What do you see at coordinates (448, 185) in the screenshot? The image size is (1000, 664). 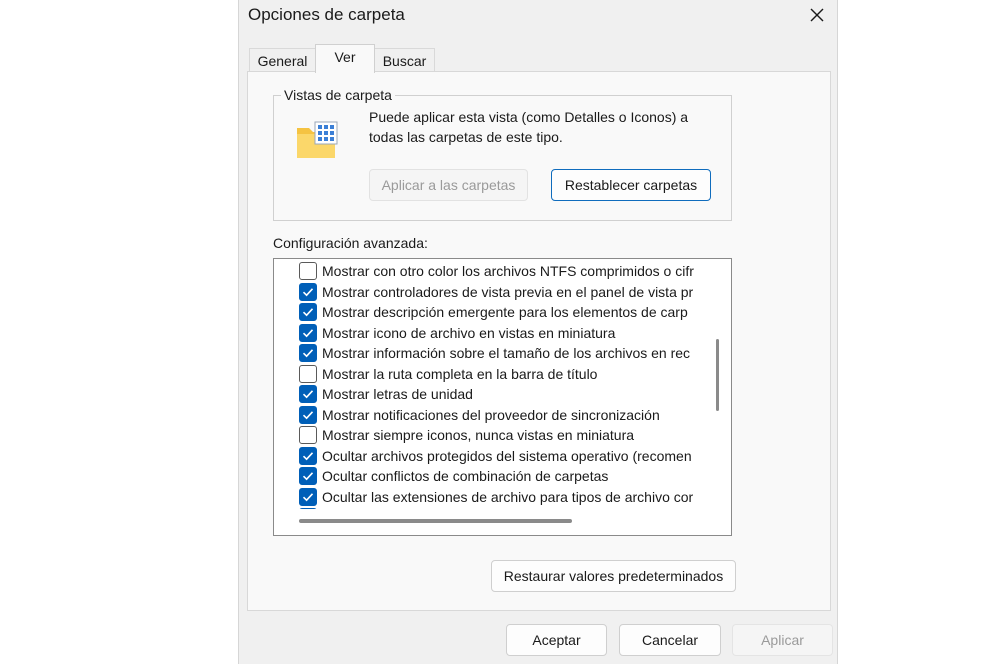 I see `apply-to-folders-button: Aplicar a las carpetas` at bounding box center [448, 185].